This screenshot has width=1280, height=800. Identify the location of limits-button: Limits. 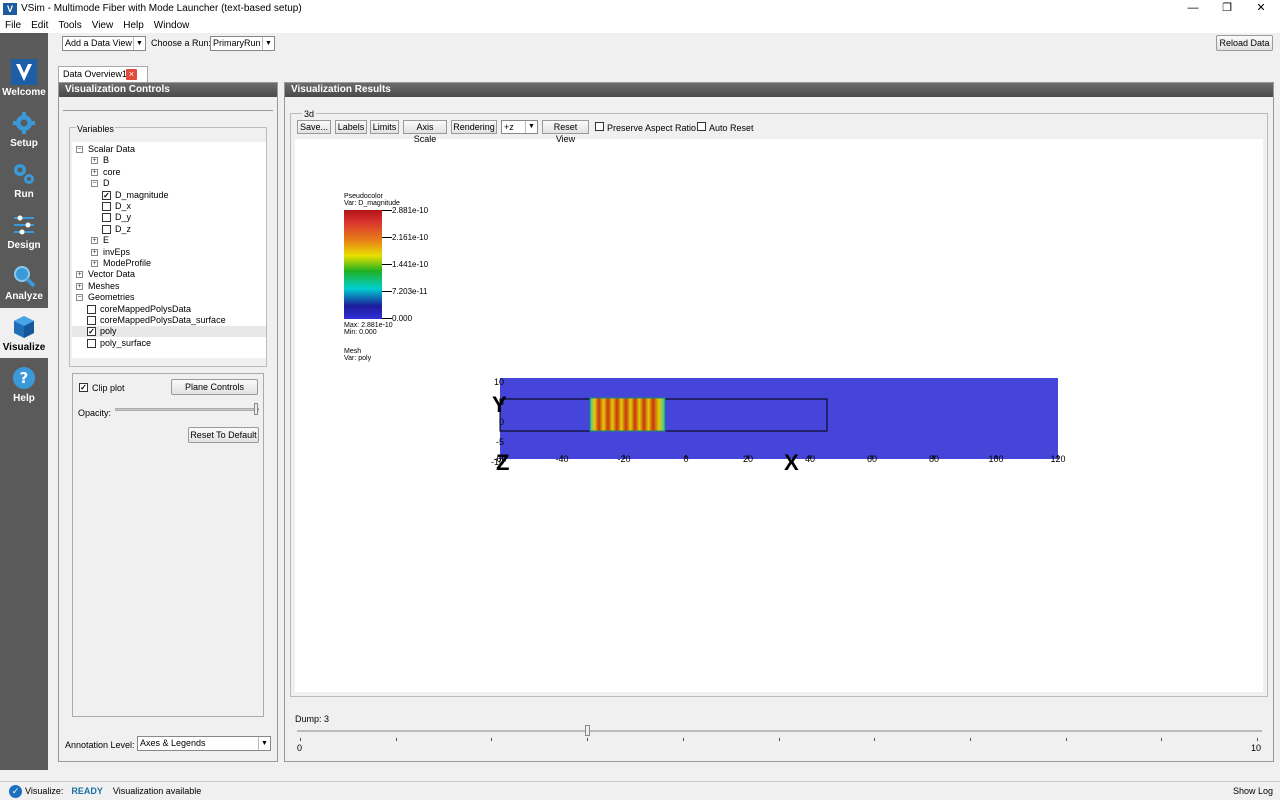
(384, 127).